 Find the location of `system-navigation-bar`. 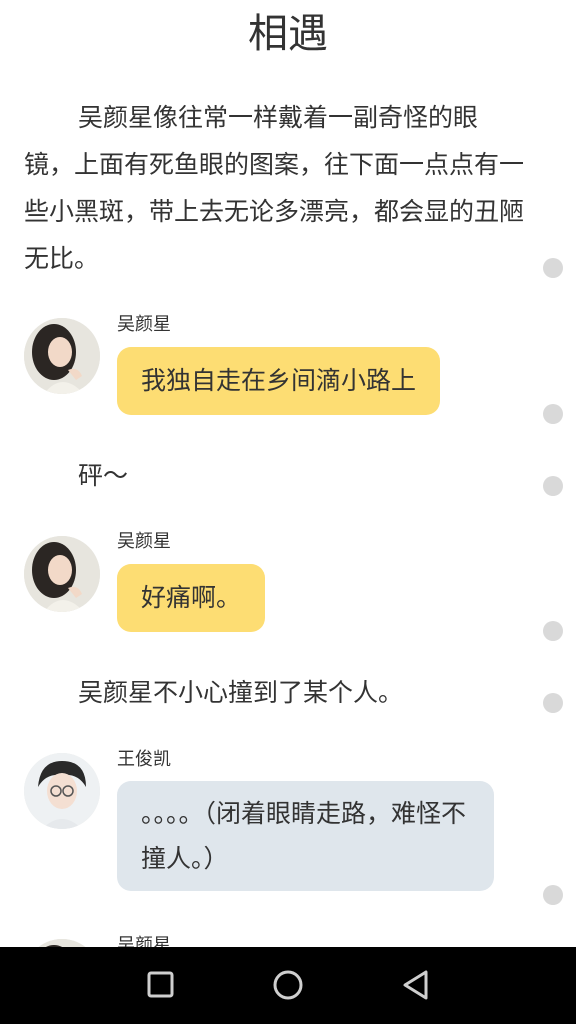

system-navigation-bar is located at coordinates (288, 985).